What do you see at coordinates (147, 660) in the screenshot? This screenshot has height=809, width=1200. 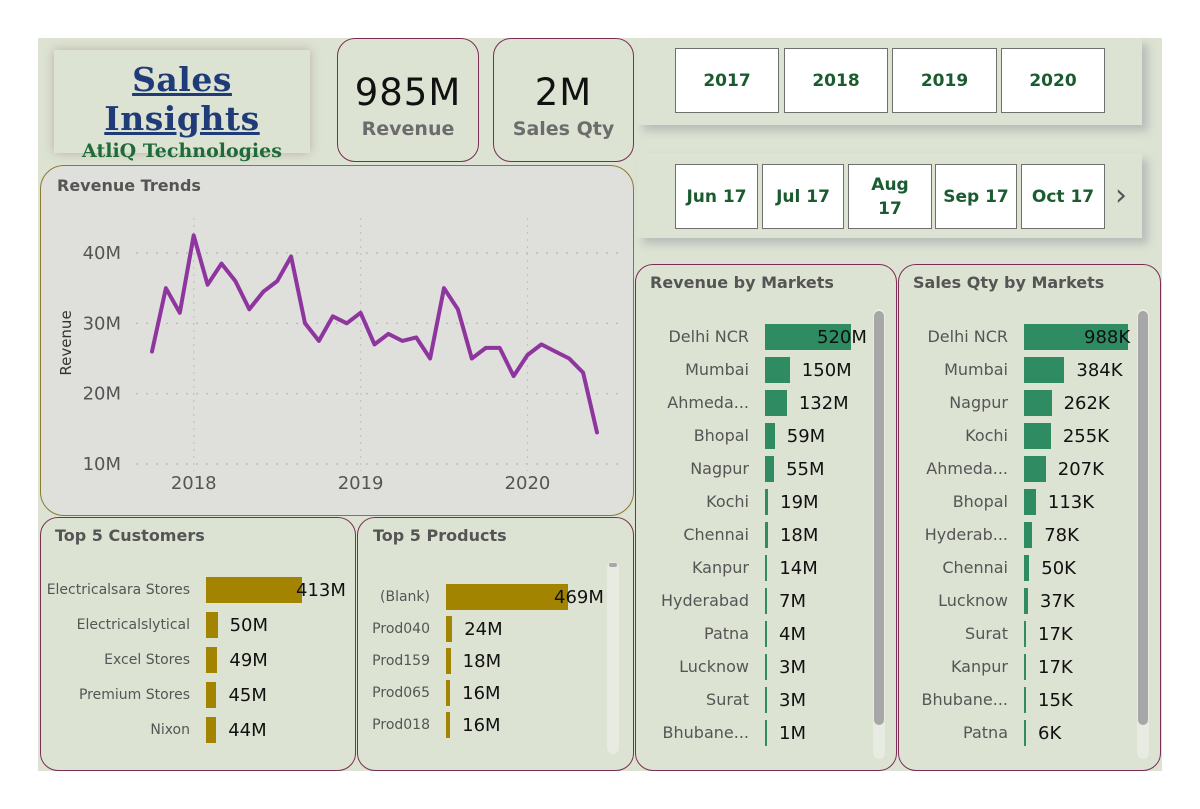 I see `bar-label: Excel Stores` at bounding box center [147, 660].